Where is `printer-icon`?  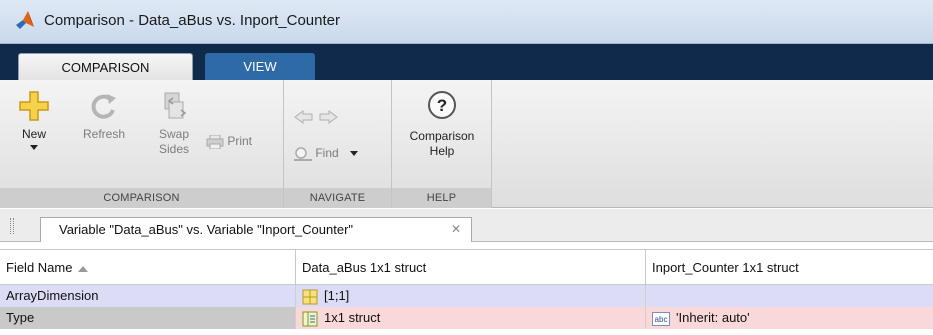
printer-icon is located at coordinates (215, 142).